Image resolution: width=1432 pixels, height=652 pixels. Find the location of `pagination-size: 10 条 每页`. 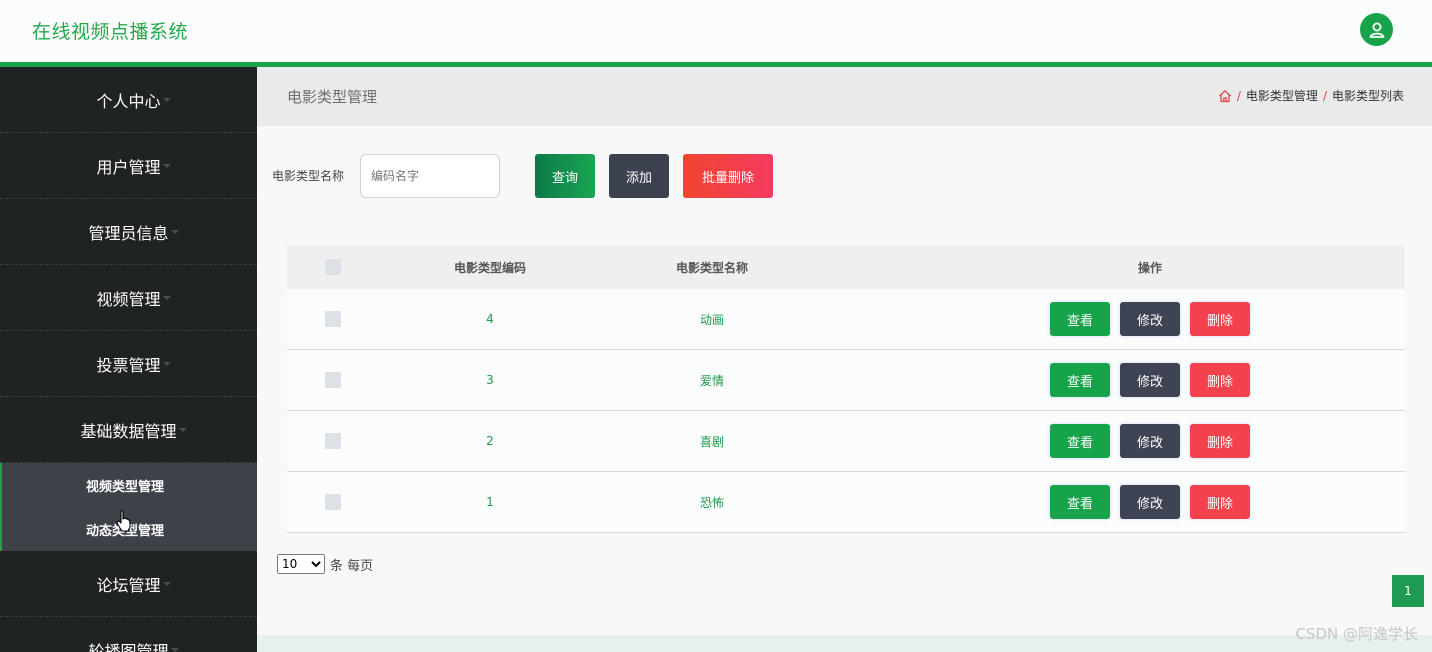

pagination-size: 10 条 每页 is located at coordinates (325, 564).